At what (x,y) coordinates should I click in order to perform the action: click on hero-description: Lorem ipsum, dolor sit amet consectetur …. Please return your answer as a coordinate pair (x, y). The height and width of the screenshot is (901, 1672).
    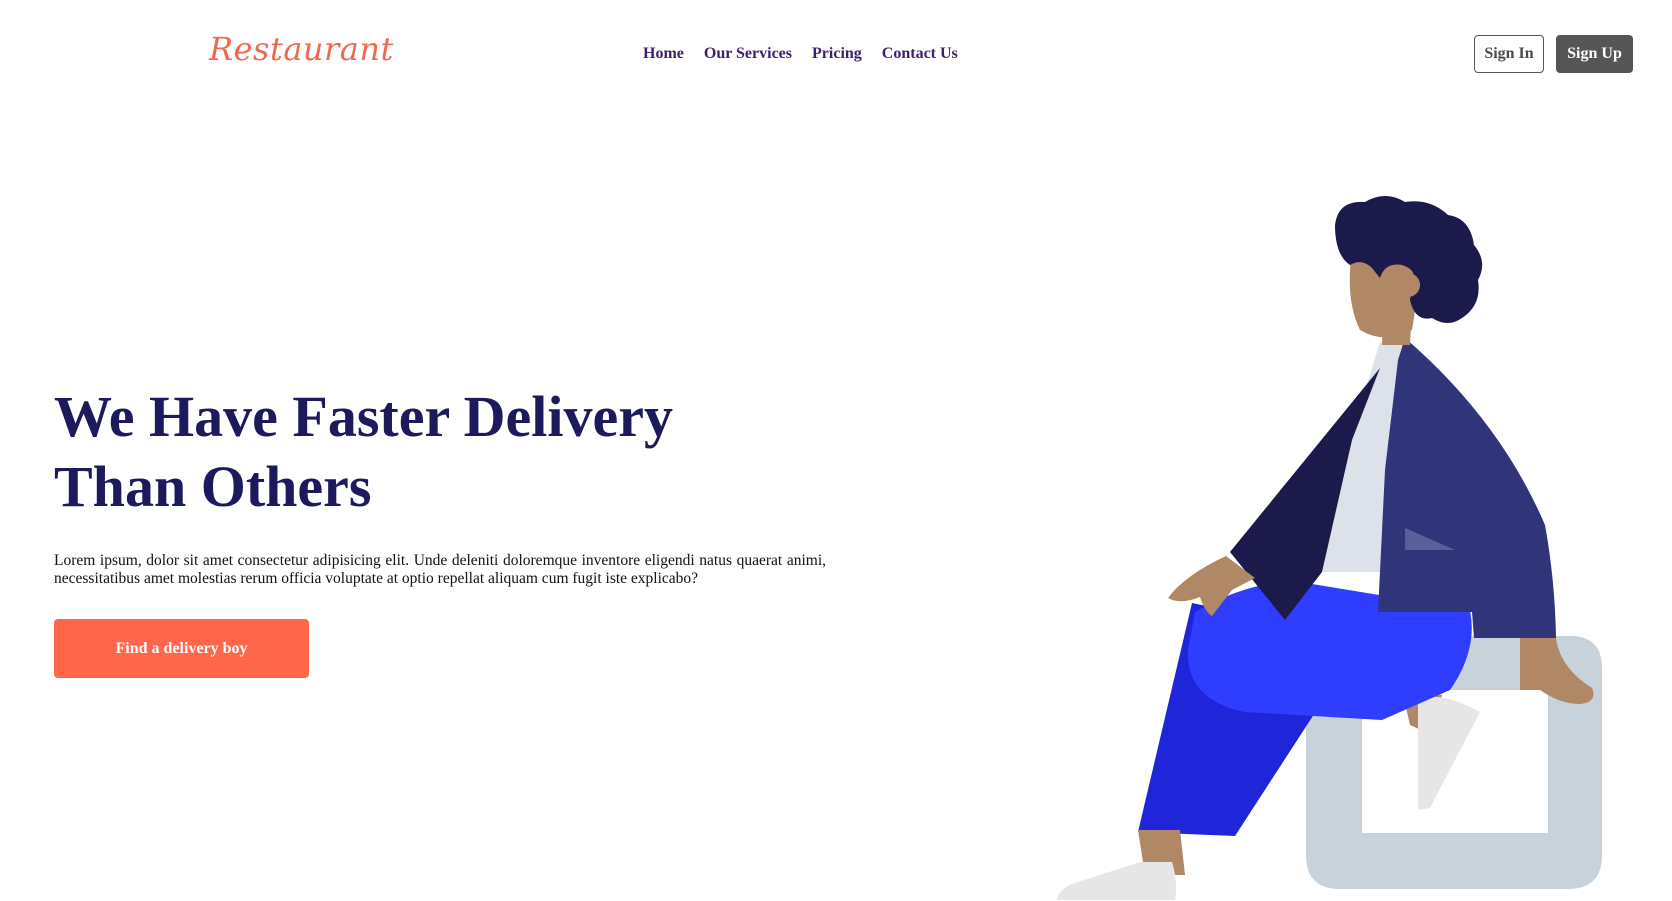
    Looking at the image, I should click on (440, 569).